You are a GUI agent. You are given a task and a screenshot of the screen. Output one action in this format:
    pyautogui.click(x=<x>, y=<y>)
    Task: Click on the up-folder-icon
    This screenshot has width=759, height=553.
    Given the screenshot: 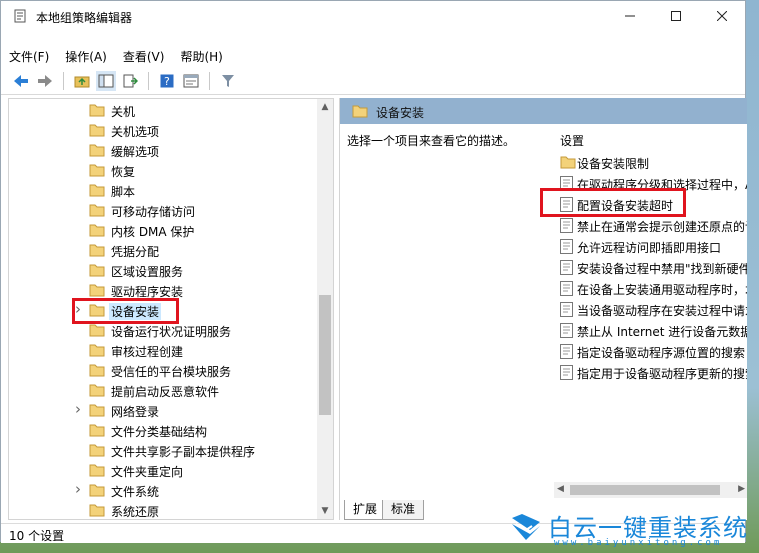 What is the action you would take?
    pyautogui.click(x=82, y=81)
    